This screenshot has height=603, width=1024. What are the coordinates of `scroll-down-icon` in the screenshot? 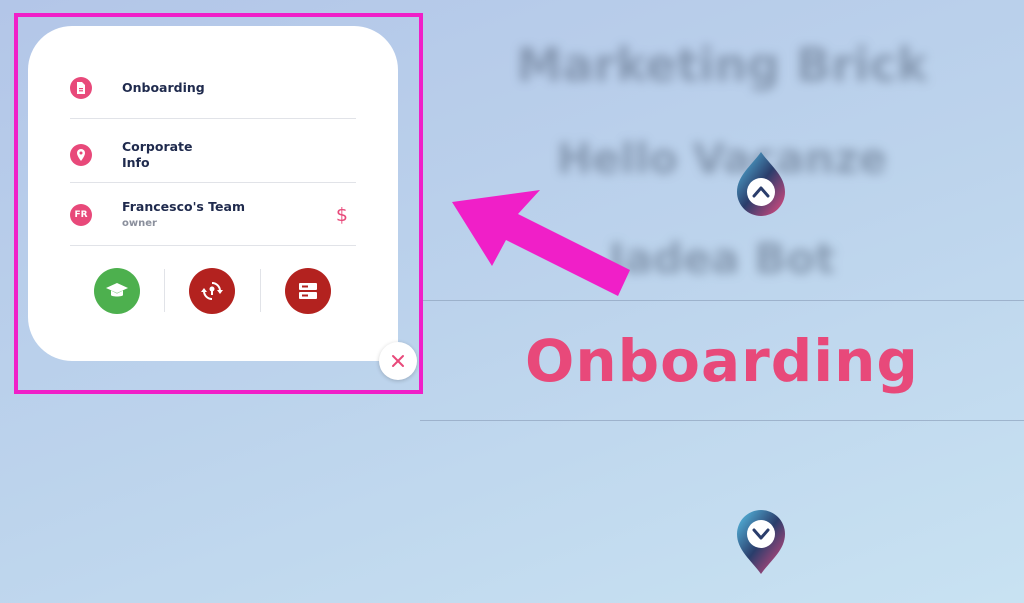 It's located at (761, 541).